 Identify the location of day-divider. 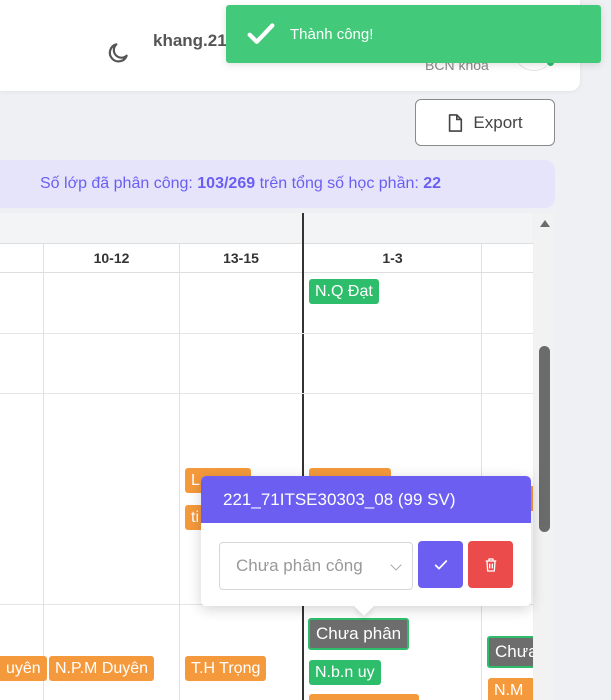
(303, 456).